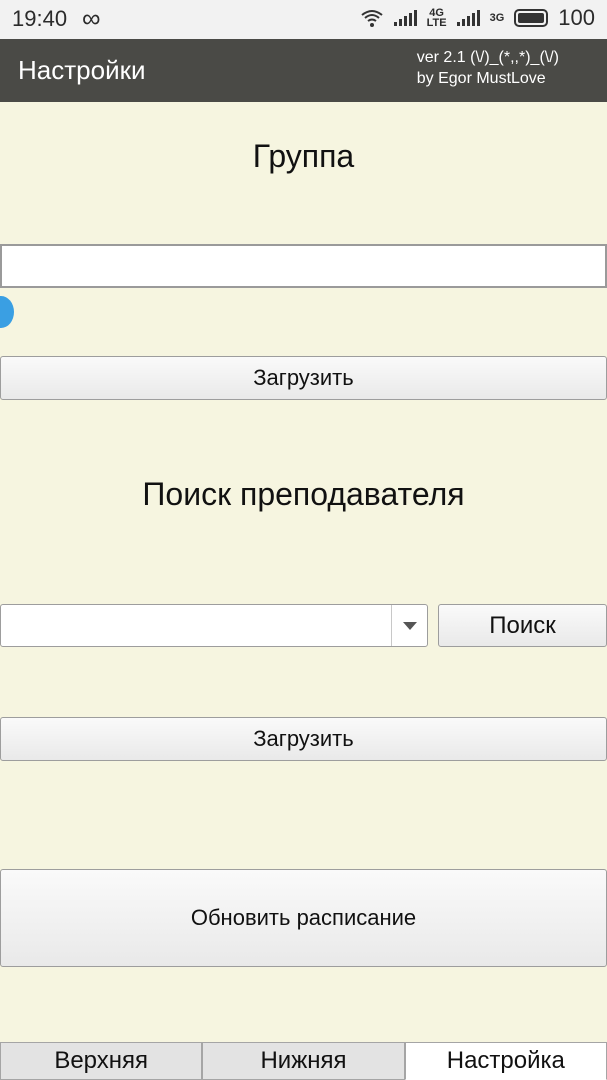  I want to click on teacher-search-heading: Поиск преподавателя, so click(303, 494).